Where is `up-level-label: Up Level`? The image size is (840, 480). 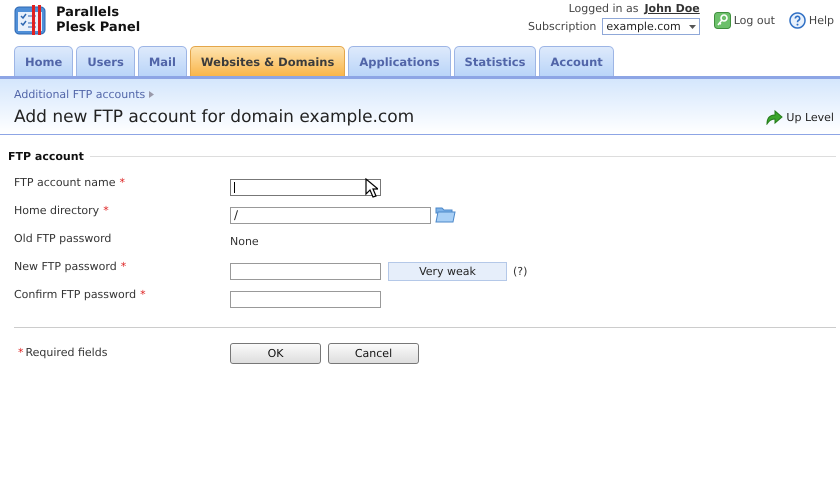
up-level-label: Up Level is located at coordinates (810, 117).